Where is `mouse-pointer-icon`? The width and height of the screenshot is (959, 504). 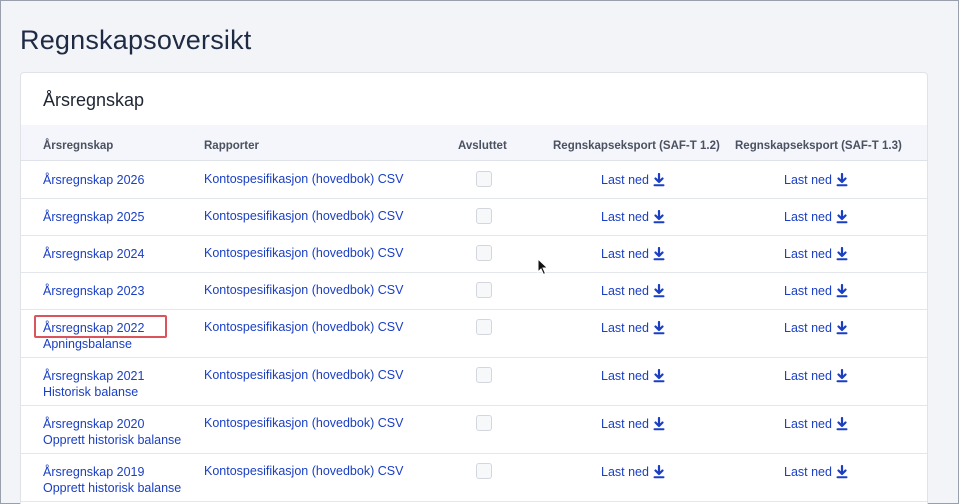
mouse-pointer-icon is located at coordinates (543, 267).